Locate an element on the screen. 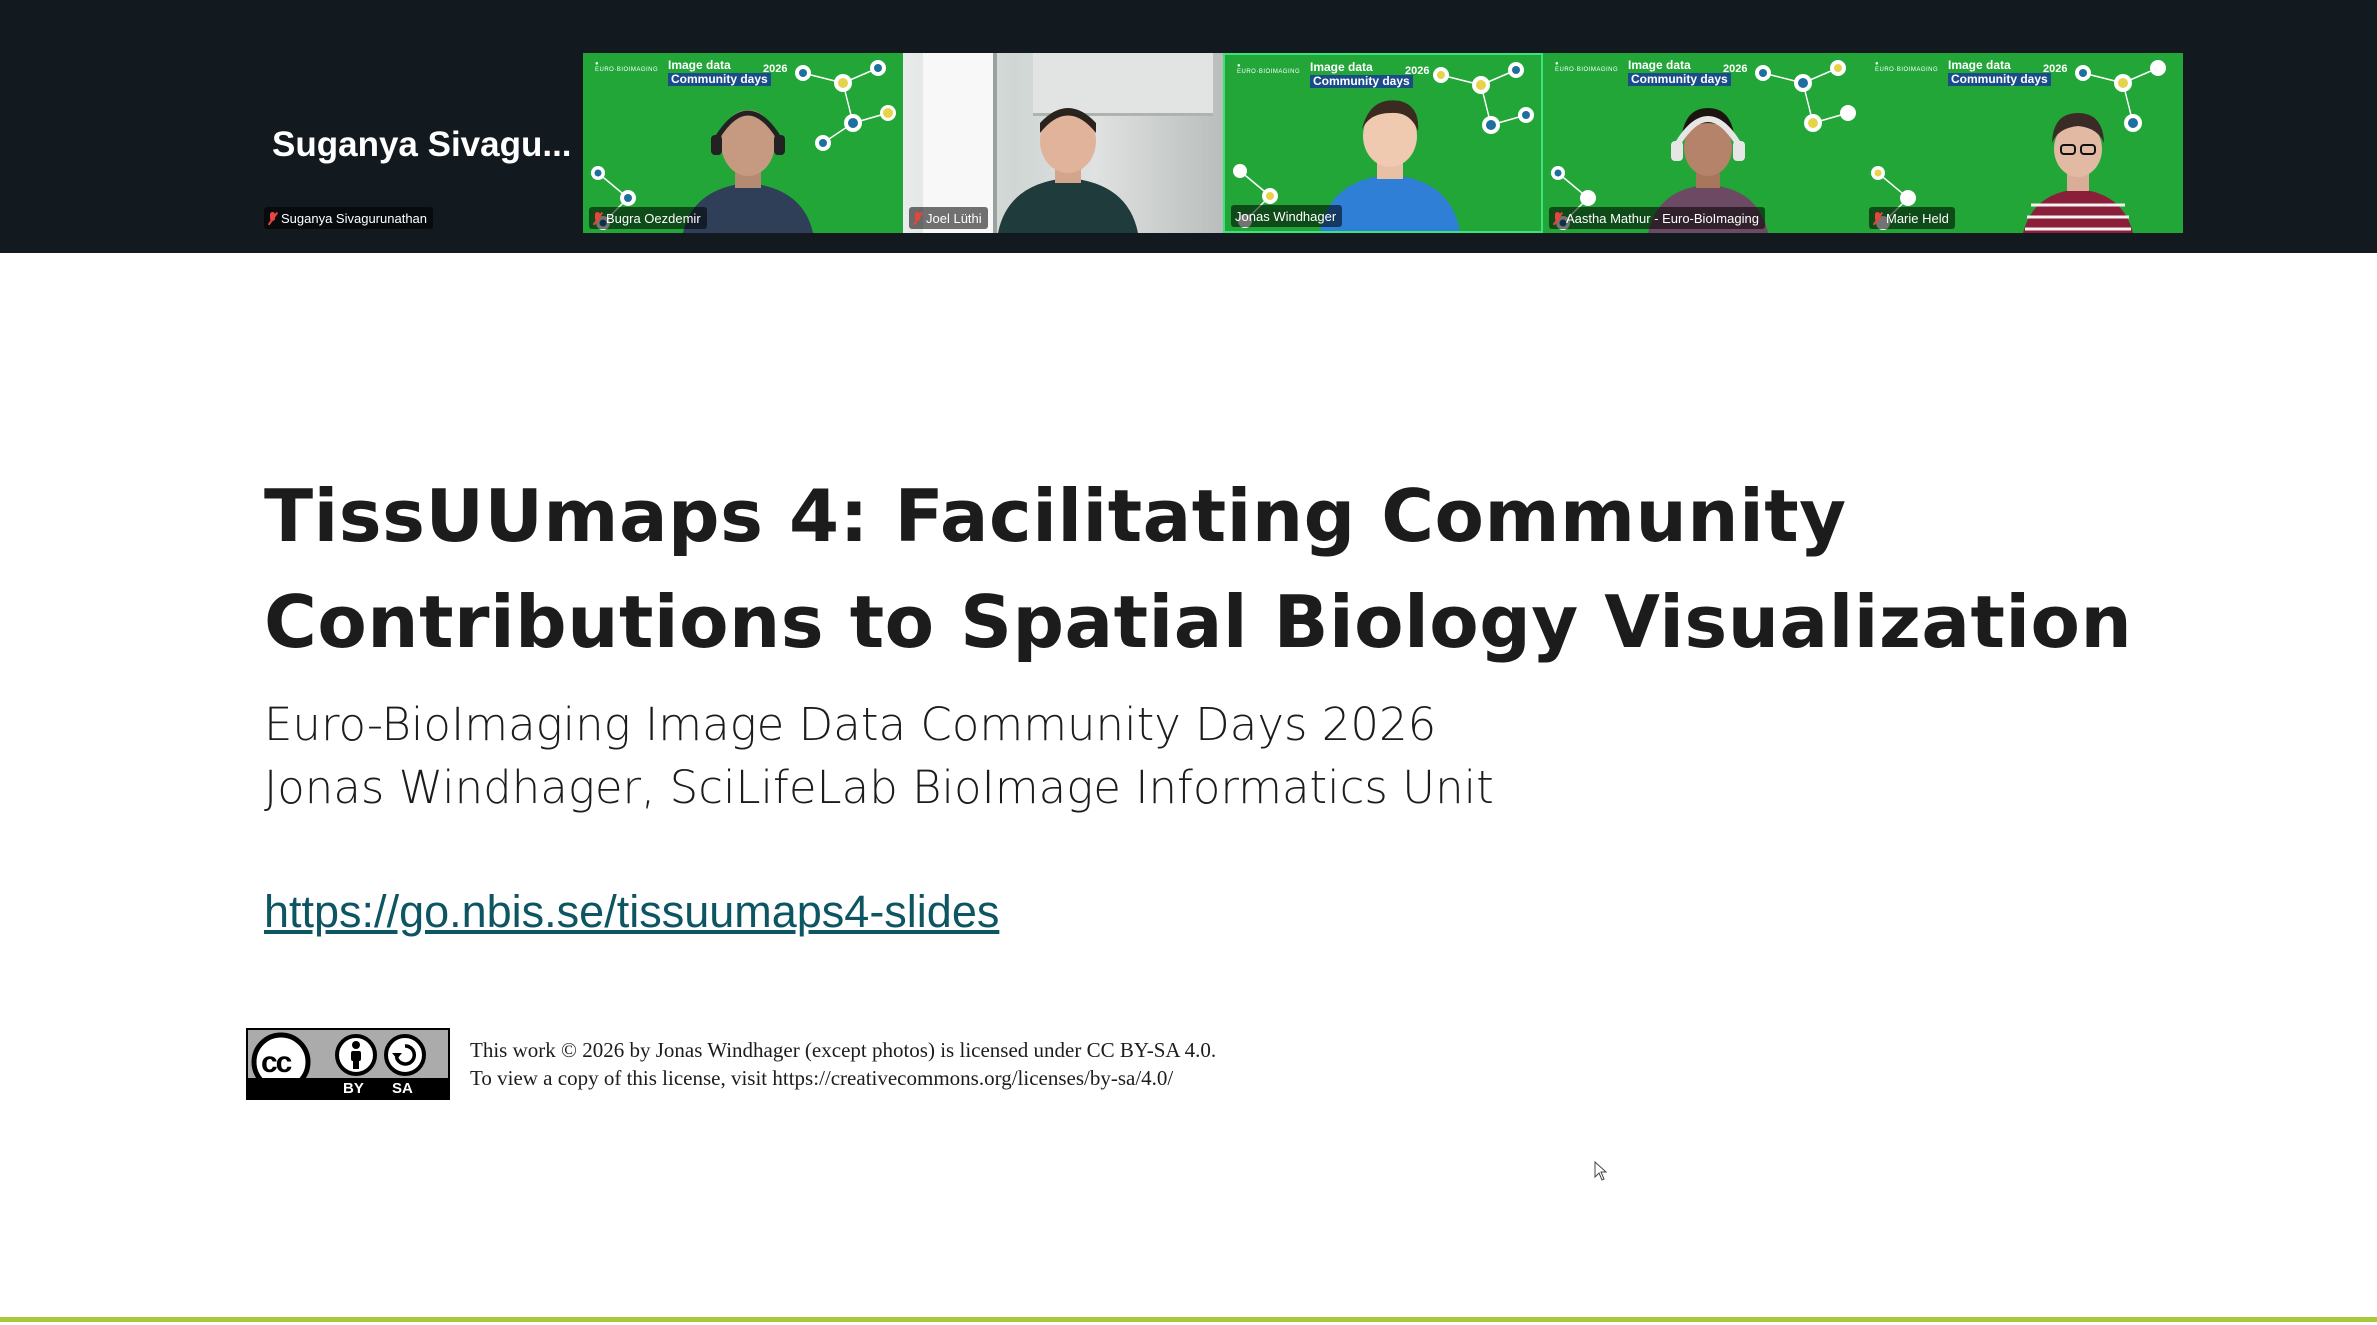 This screenshot has width=2377, height=1325. slides-link: https://go.nbis.se/tissuumaps4-slides is located at coordinates (631, 912).